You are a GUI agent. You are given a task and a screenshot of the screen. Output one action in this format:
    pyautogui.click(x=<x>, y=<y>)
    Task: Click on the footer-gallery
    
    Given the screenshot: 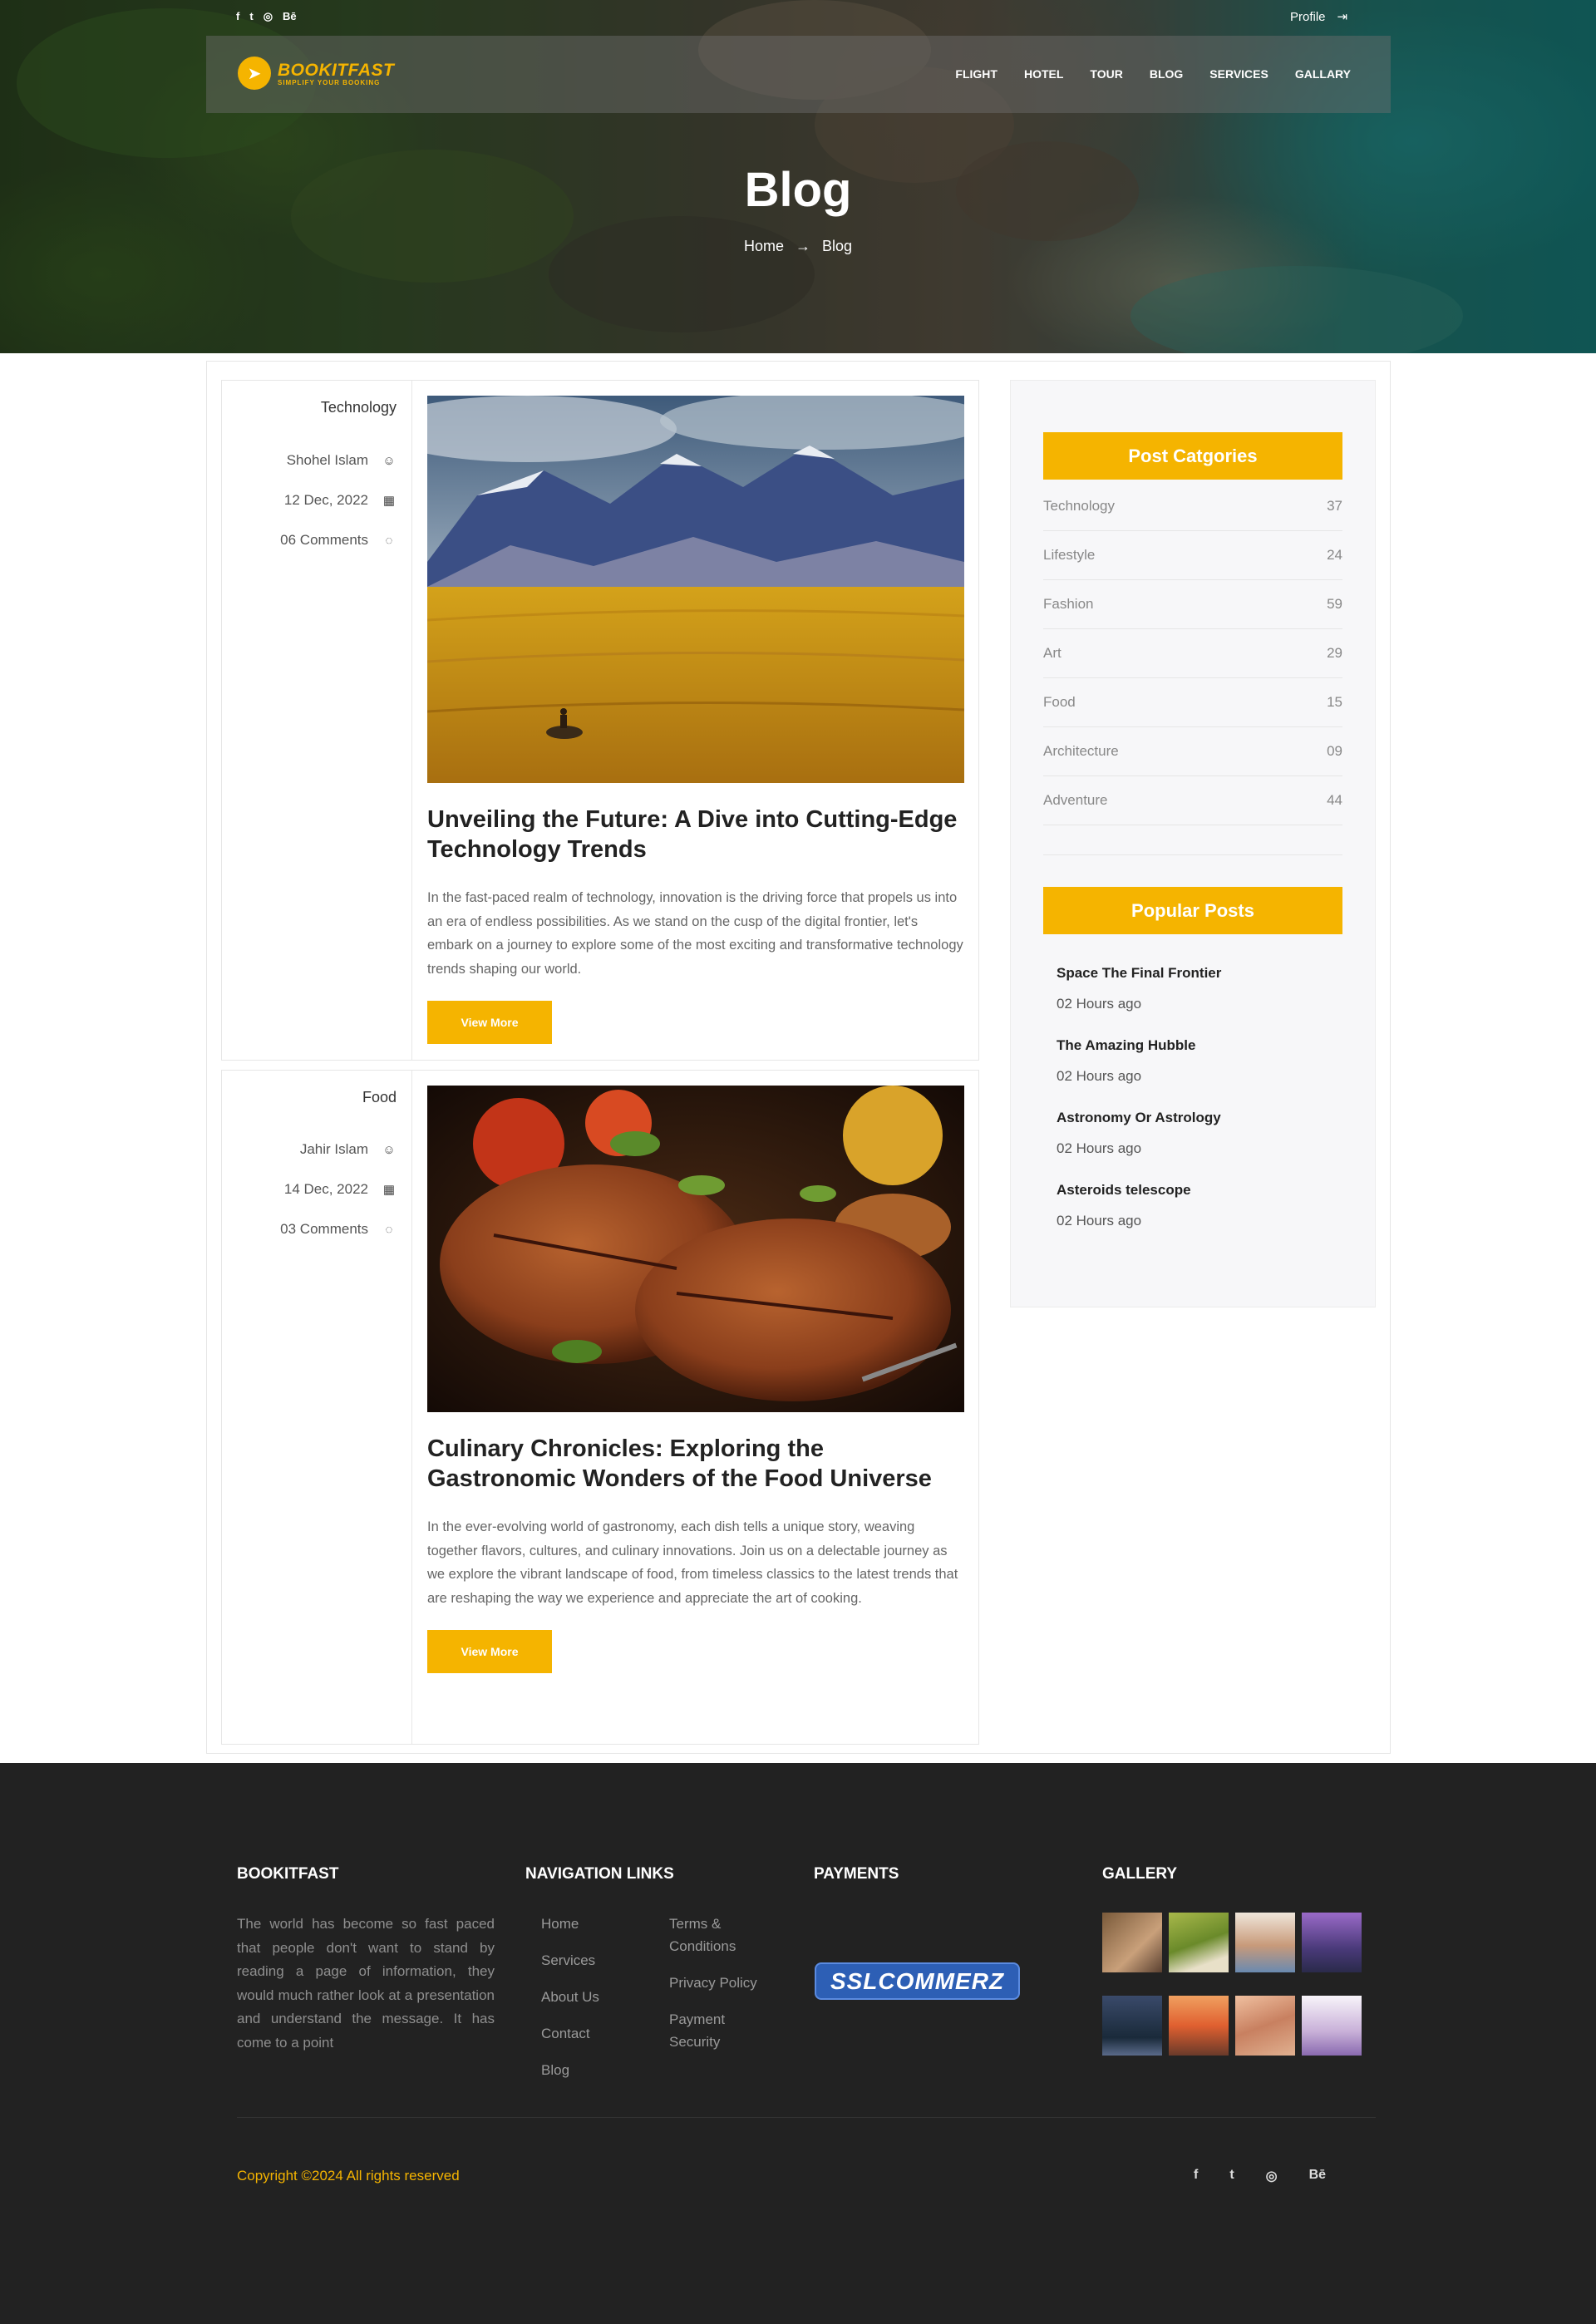 What is the action you would take?
    pyautogui.click(x=1233, y=1984)
    